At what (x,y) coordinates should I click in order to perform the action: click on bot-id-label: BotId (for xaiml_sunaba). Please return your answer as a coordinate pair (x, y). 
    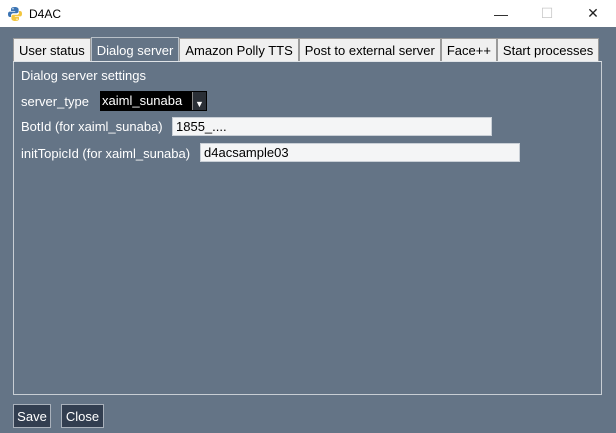
    Looking at the image, I should click on (92, 126).